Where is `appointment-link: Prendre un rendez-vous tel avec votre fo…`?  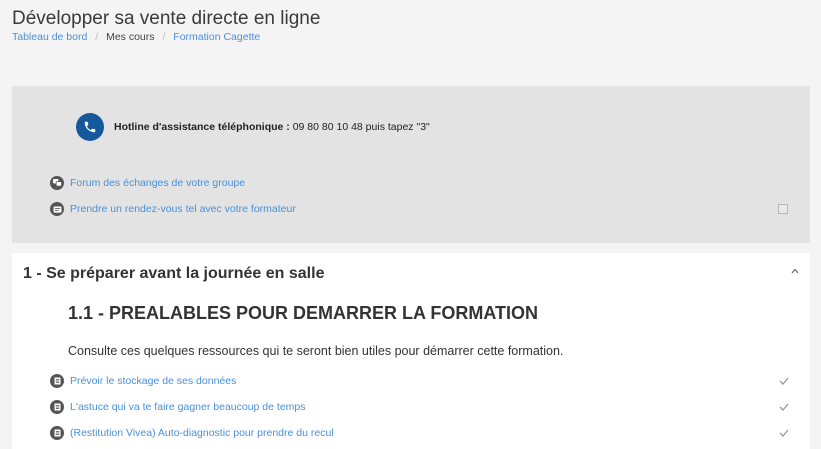
appointment-link: Prendre un rendez-vous tel avec votre fo… is located at coordinates (183, 209).